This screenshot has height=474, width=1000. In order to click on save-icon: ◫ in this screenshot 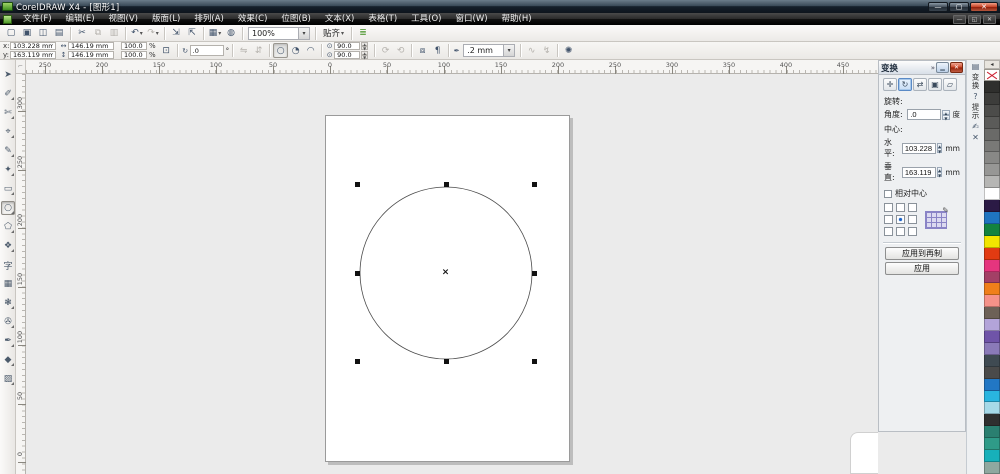, I will do `click(43, 33)`.